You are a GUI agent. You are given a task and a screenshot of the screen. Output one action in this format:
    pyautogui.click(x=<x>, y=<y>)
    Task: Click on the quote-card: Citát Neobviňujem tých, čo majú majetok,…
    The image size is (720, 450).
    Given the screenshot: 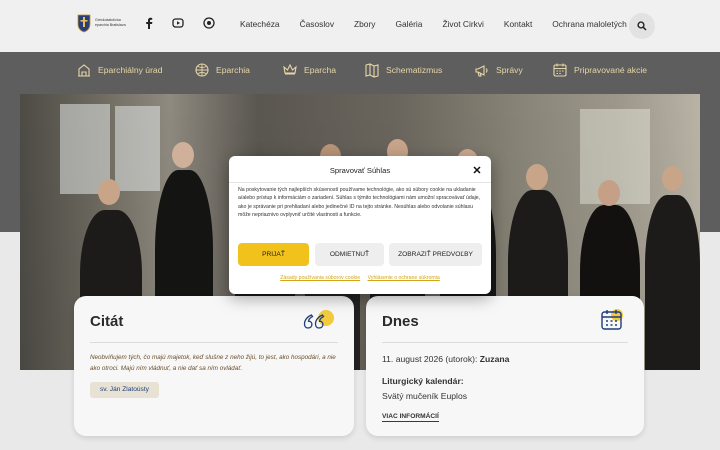 What is the action you would take?
    pyautogui.click(x=214, y=366)
    